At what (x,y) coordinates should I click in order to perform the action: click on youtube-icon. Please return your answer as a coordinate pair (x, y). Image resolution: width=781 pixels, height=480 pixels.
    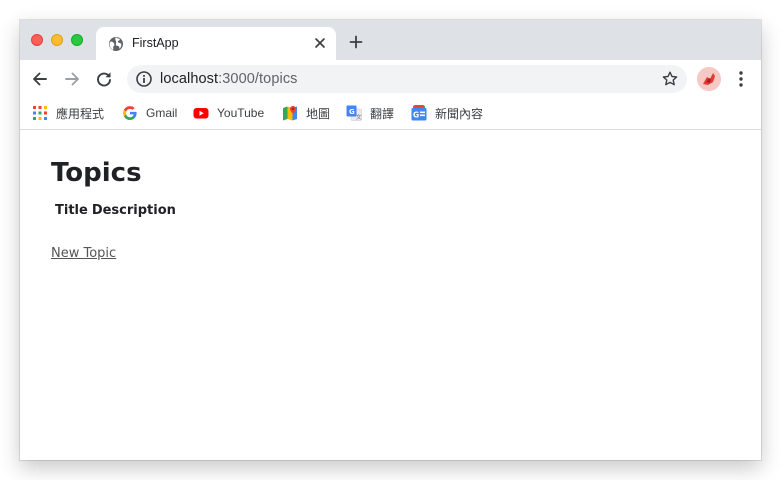
    Looking at the image, I should click on (201, 113).